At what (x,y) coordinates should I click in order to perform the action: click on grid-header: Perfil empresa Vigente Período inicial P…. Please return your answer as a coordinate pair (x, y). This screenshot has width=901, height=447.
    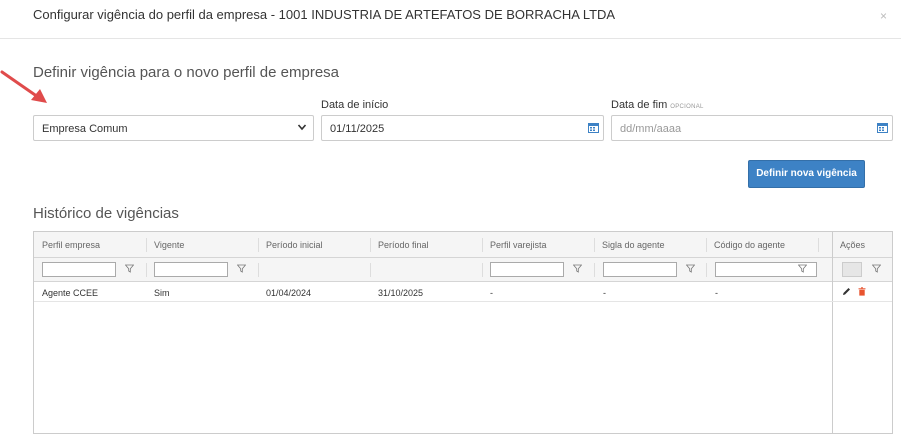
    Looking at the image, I should click on (463, 245).